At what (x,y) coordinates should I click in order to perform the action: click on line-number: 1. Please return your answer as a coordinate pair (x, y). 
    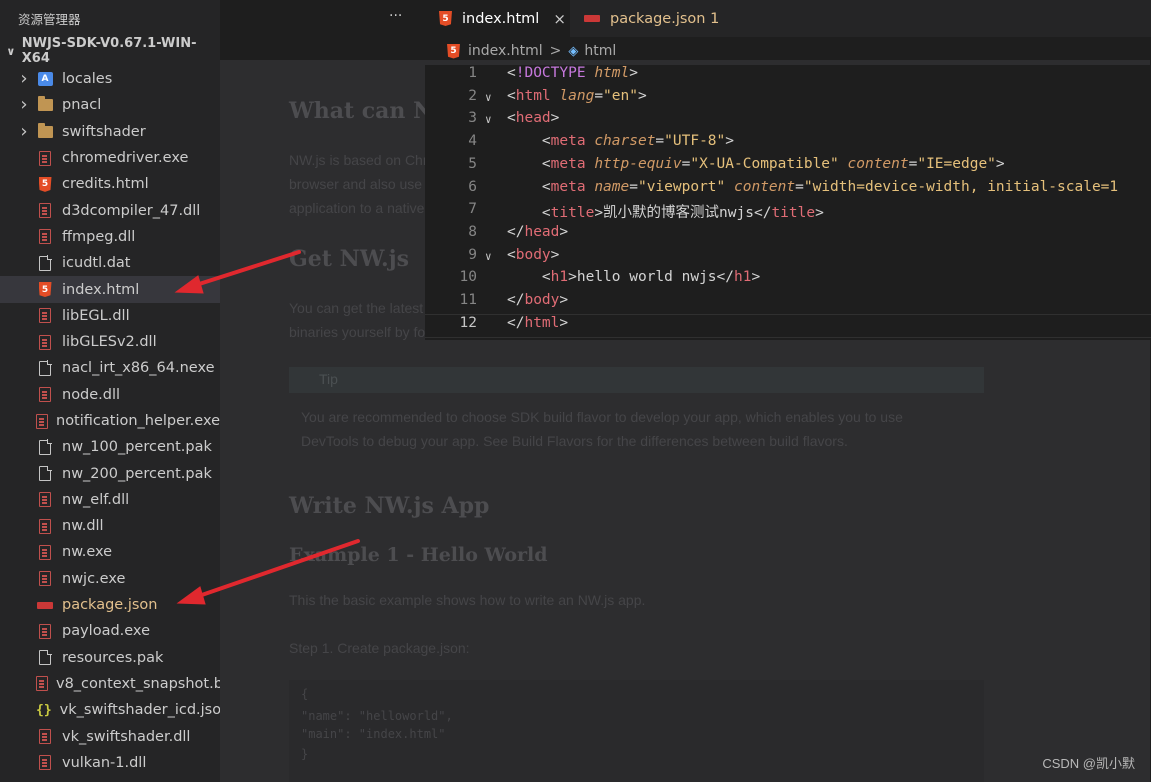
    Looking at the image, I should click on (472, 73).